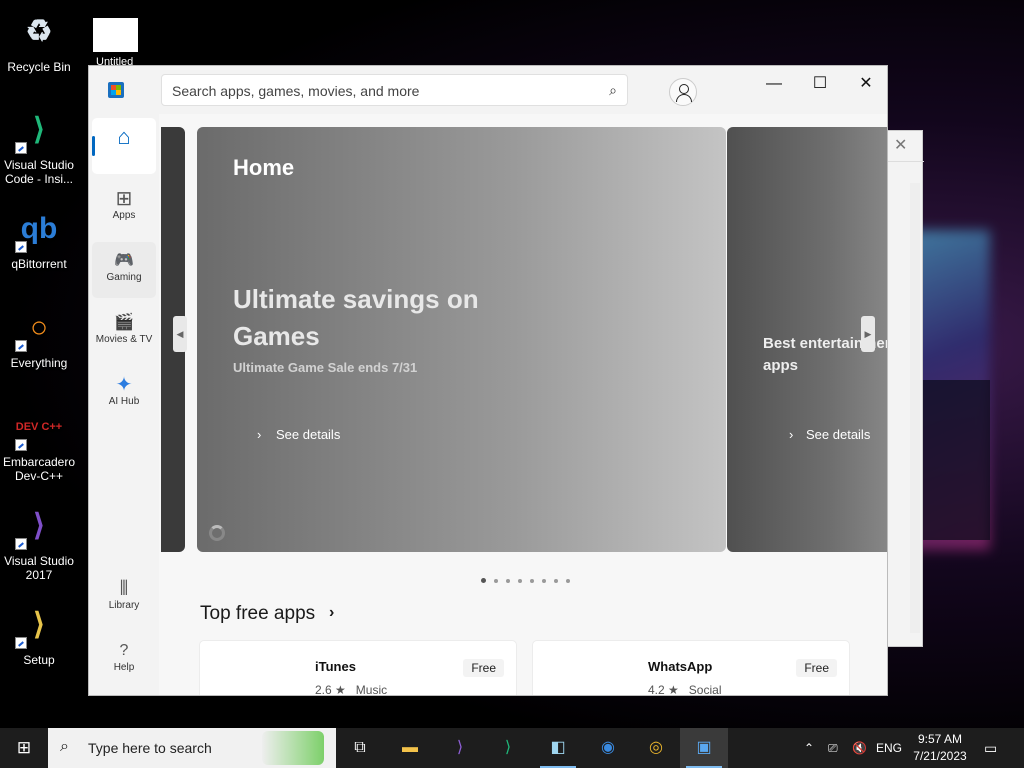 Image resolution: width=1024 pixels, height=768 pixels. I want to click on wallpaper-shade, so click(955, 460).